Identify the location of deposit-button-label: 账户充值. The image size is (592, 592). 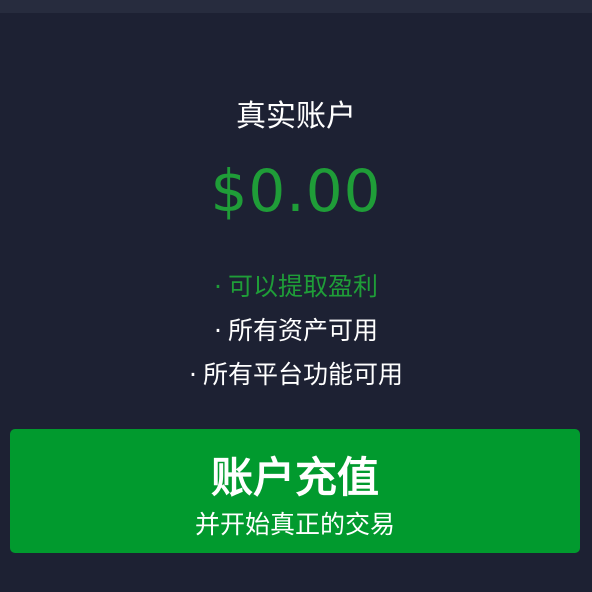
(294, 477).